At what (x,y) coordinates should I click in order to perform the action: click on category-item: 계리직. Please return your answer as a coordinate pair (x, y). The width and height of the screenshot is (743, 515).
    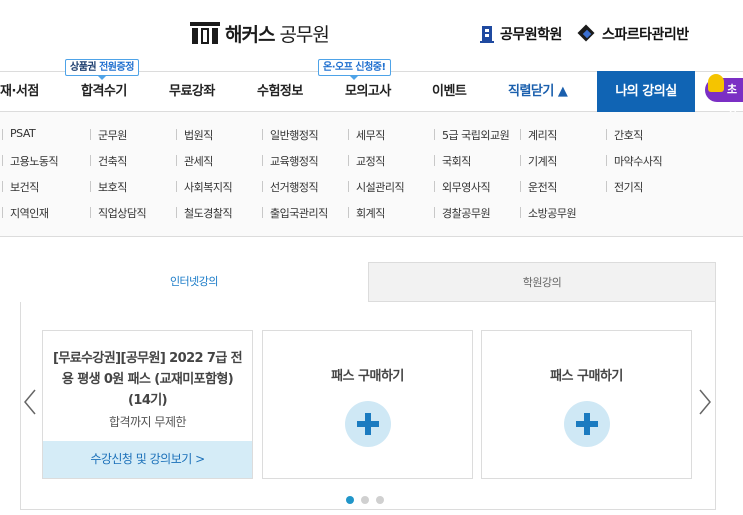
    Looking at the image, I should click on (538, 135).